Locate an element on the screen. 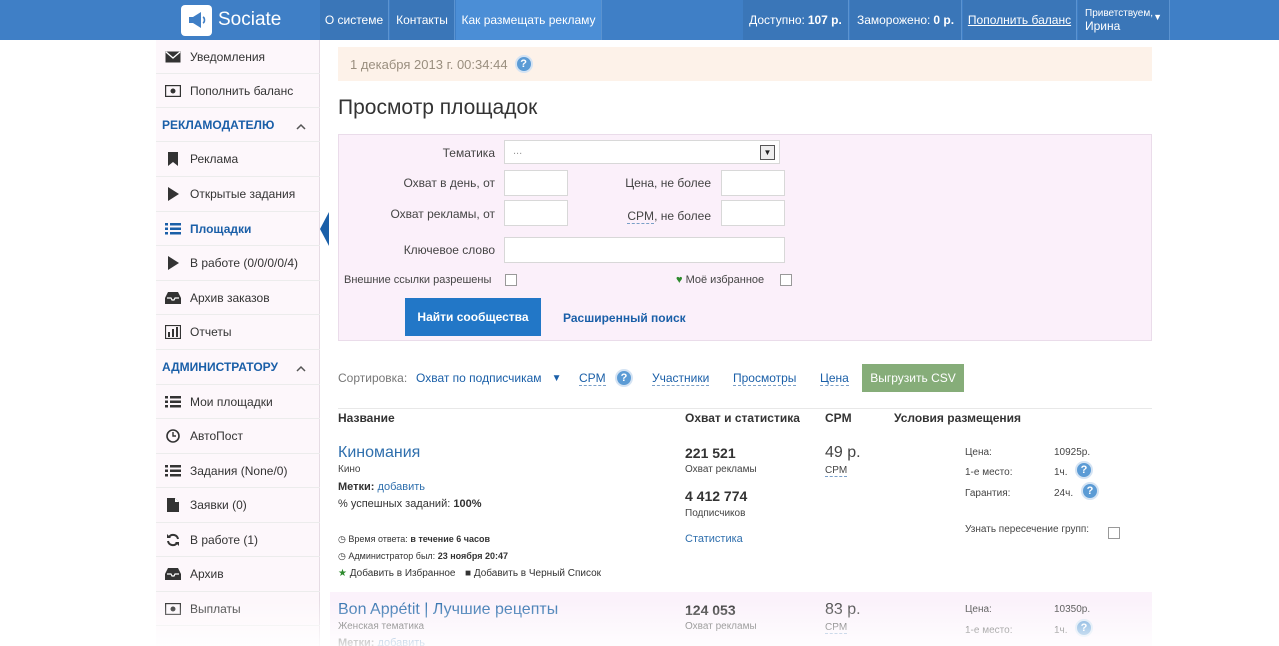  bar-chart-icon is located at coordinates (173, 332).